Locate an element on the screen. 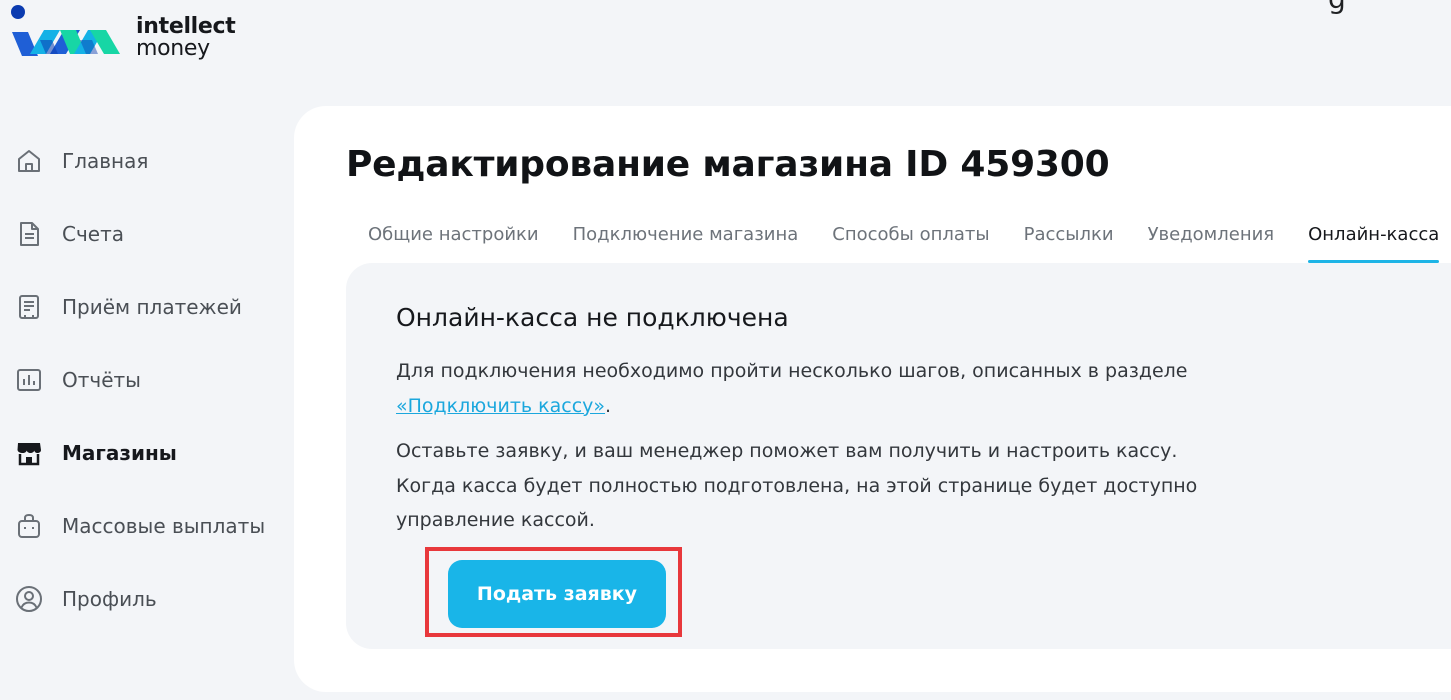  sidebar-item-label: Приём платежей is located at coordinates (152, 306).